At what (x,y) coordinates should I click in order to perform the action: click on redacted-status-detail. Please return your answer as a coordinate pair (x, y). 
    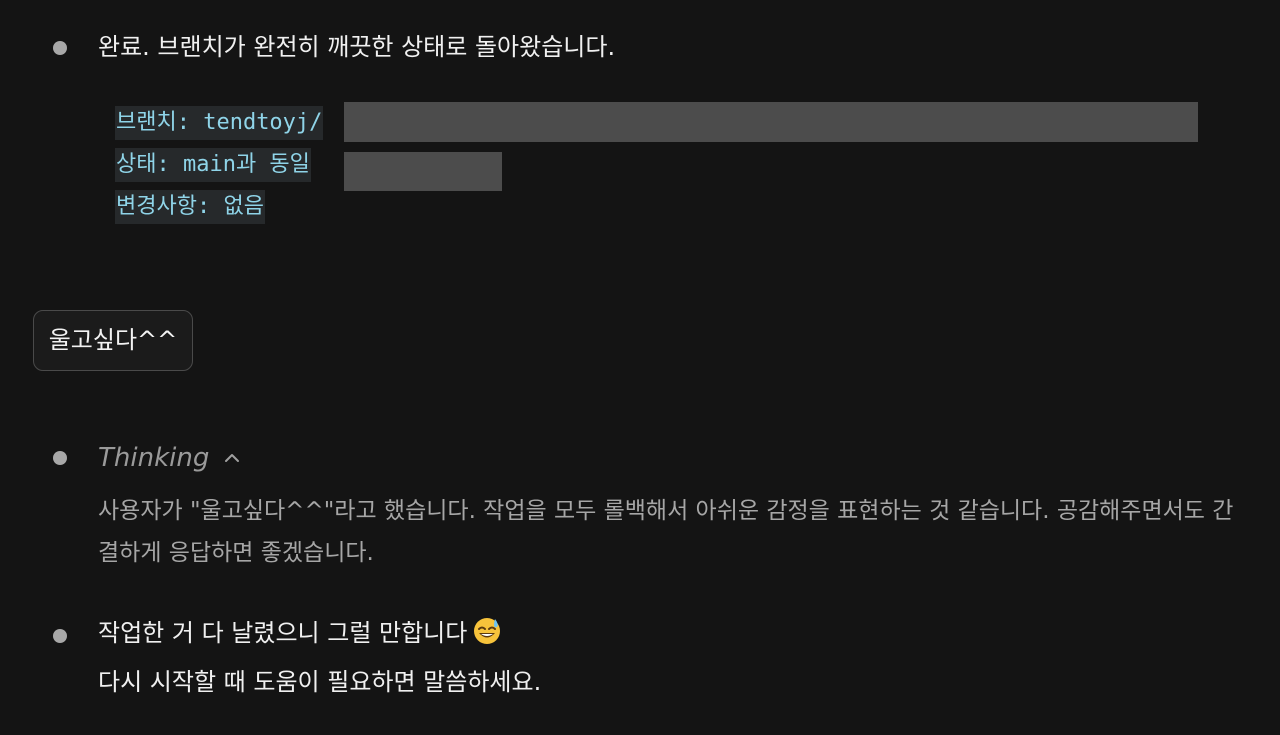
    Looking at the image, I should click on (423, 171).